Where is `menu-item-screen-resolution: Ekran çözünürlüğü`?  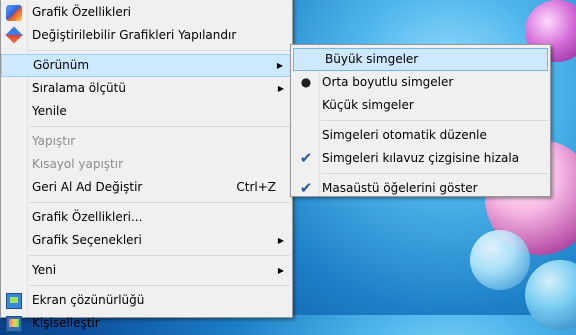
menu-item-screen-resolution: Ekran çözünürlüğü is located at coordinates (146, 300).